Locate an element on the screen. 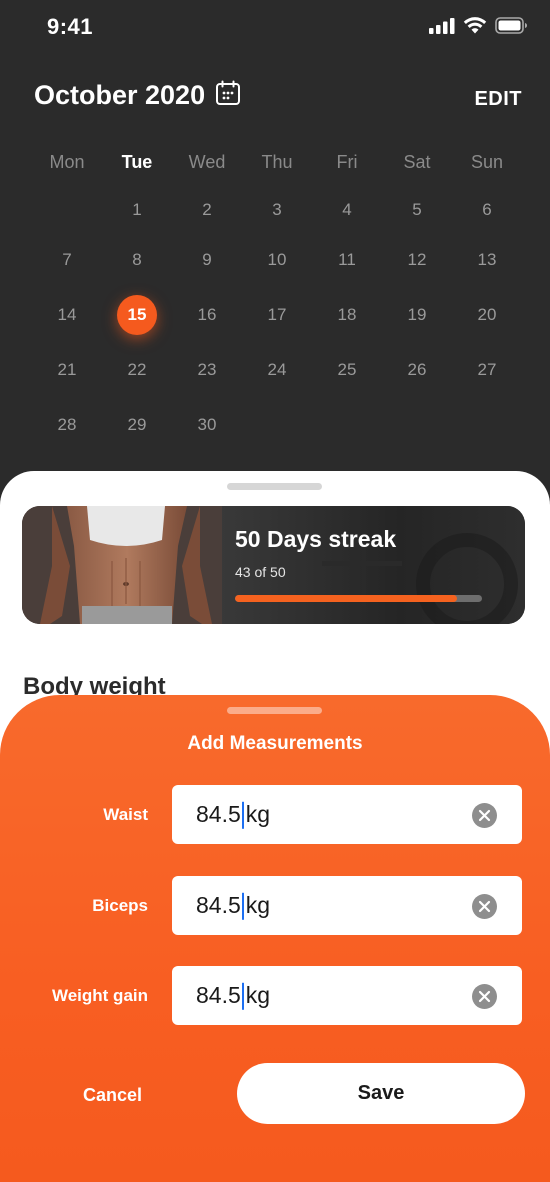  calendar-day-number: 3 is located at coordinates (277, 209).